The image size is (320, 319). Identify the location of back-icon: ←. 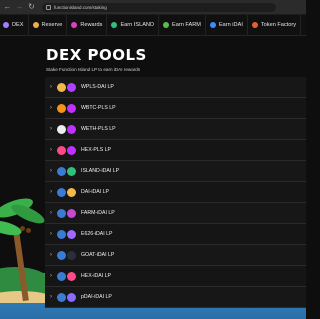
(7, 7).